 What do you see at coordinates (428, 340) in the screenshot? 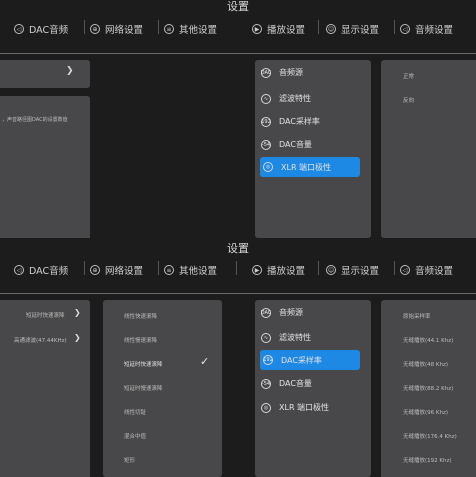
I see `sample-rate-option: 无缝播放(44.1 Khz)` at bounding box center [428, 340].